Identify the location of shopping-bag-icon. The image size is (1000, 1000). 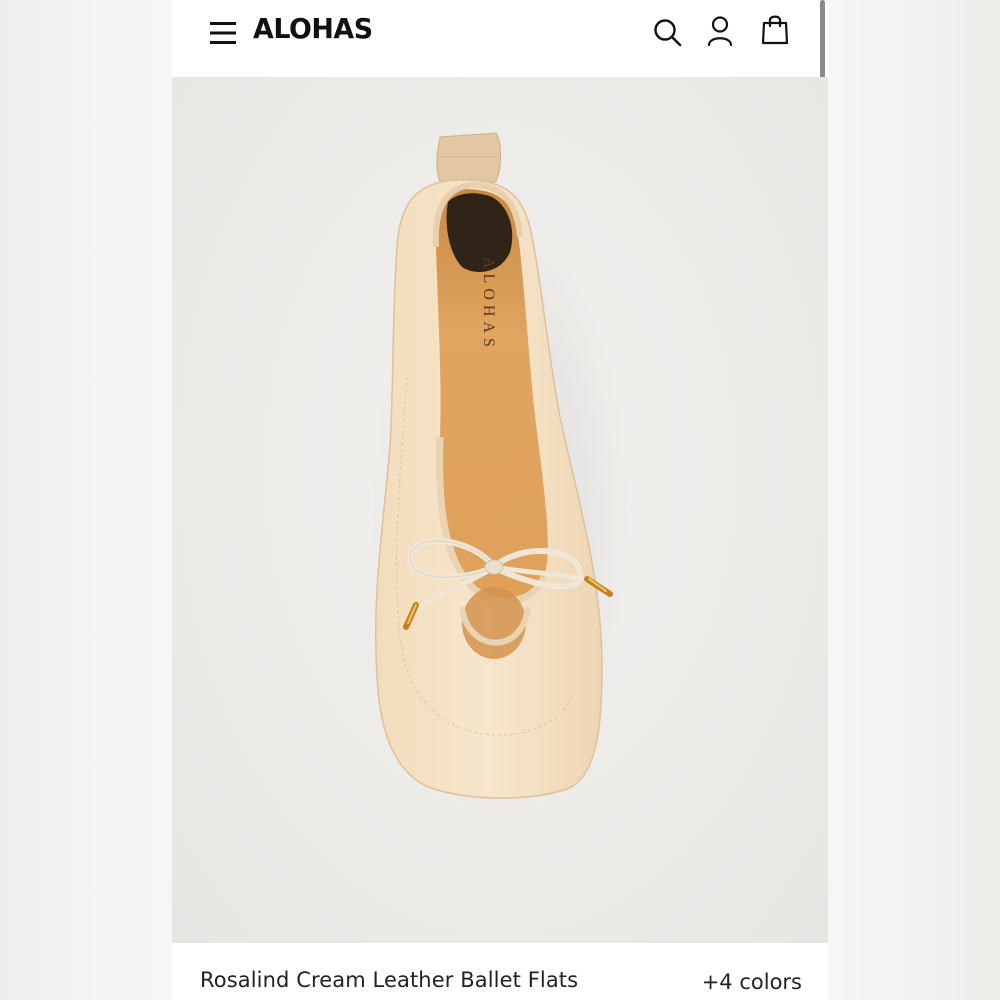
(775, 30).